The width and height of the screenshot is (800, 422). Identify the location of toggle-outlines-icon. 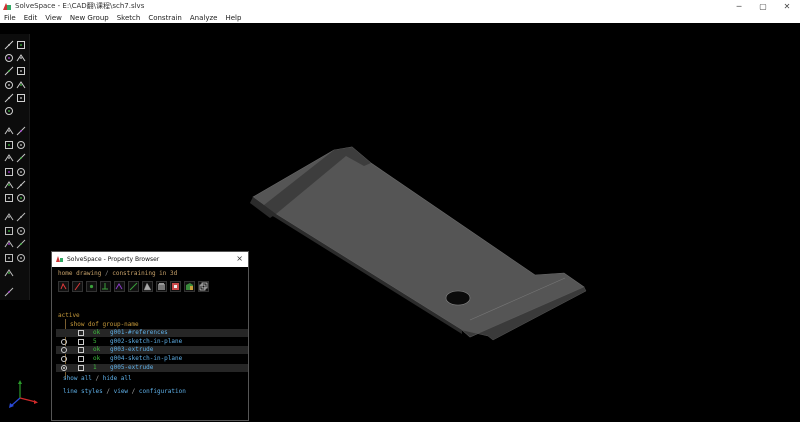
(189, 286).